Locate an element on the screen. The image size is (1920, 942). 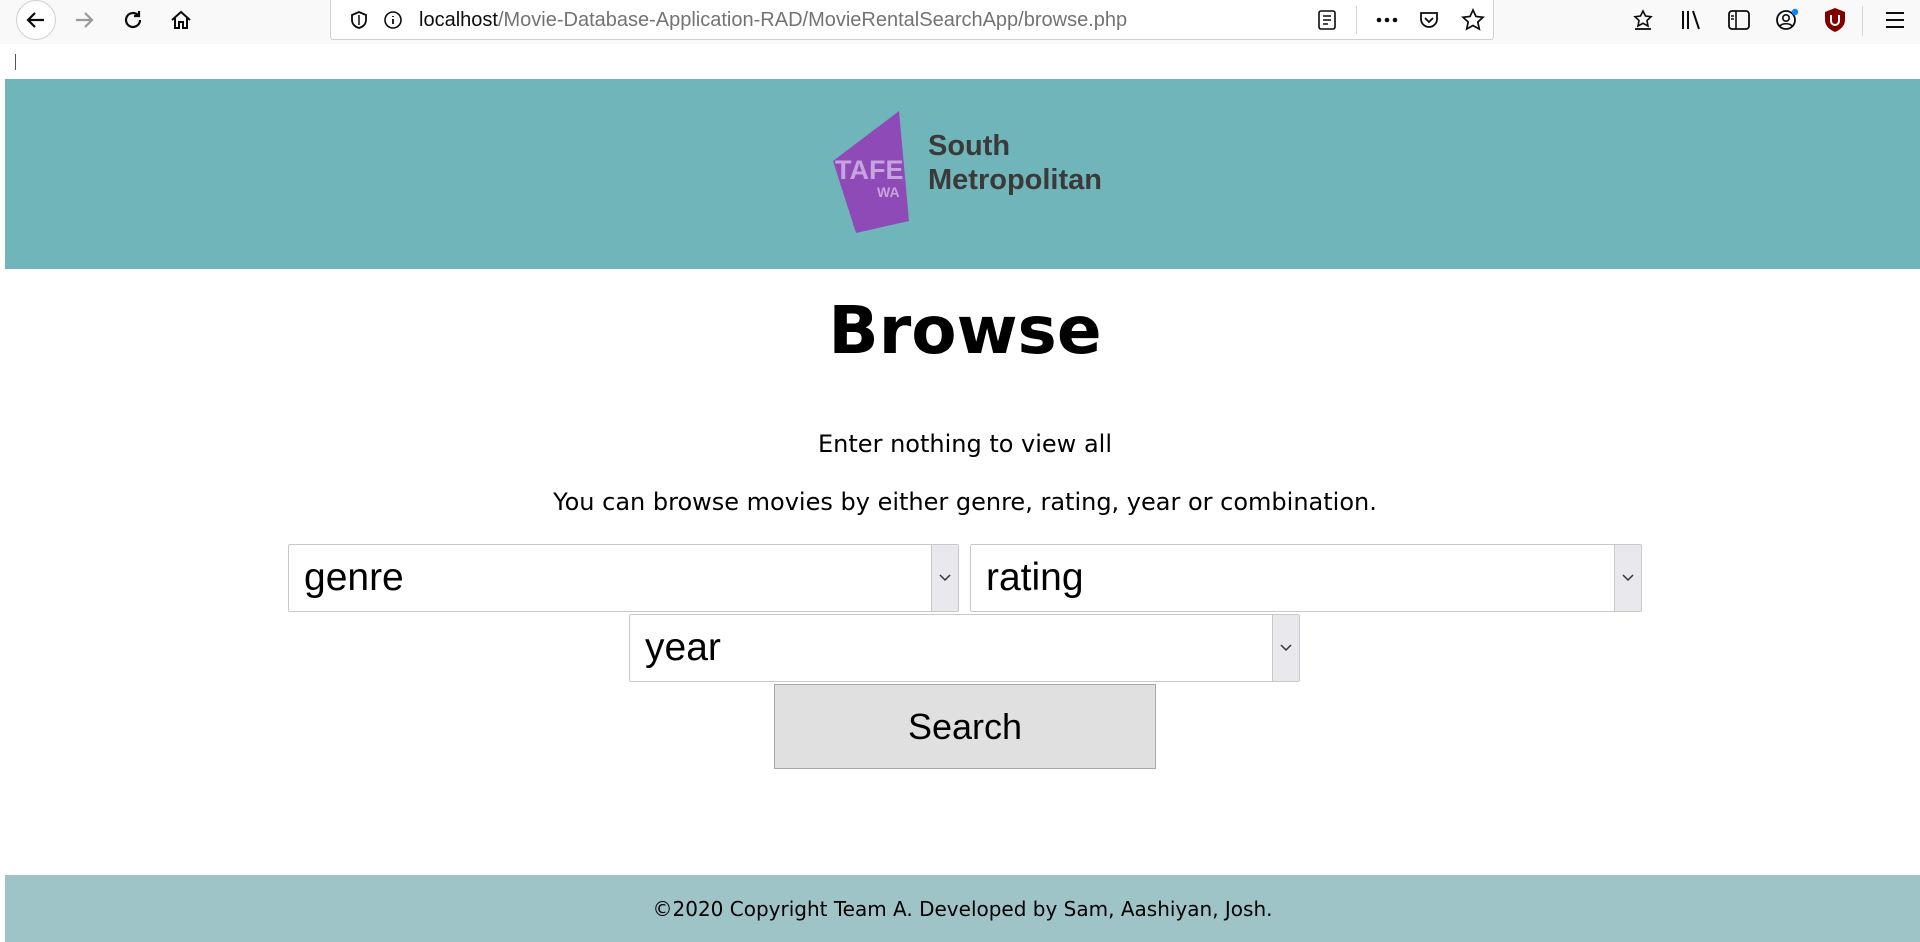
tracking-protection-icon is located at coordinates (359, 20).